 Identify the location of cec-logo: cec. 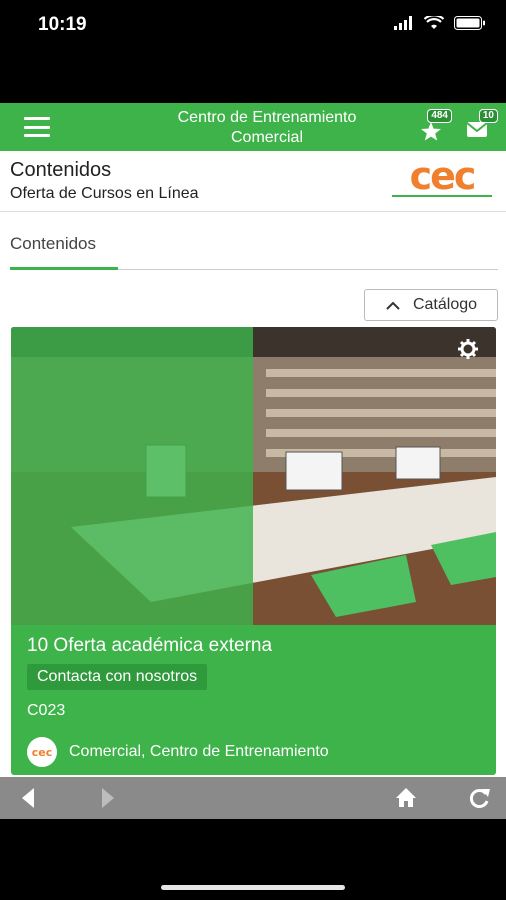
(442, 177).